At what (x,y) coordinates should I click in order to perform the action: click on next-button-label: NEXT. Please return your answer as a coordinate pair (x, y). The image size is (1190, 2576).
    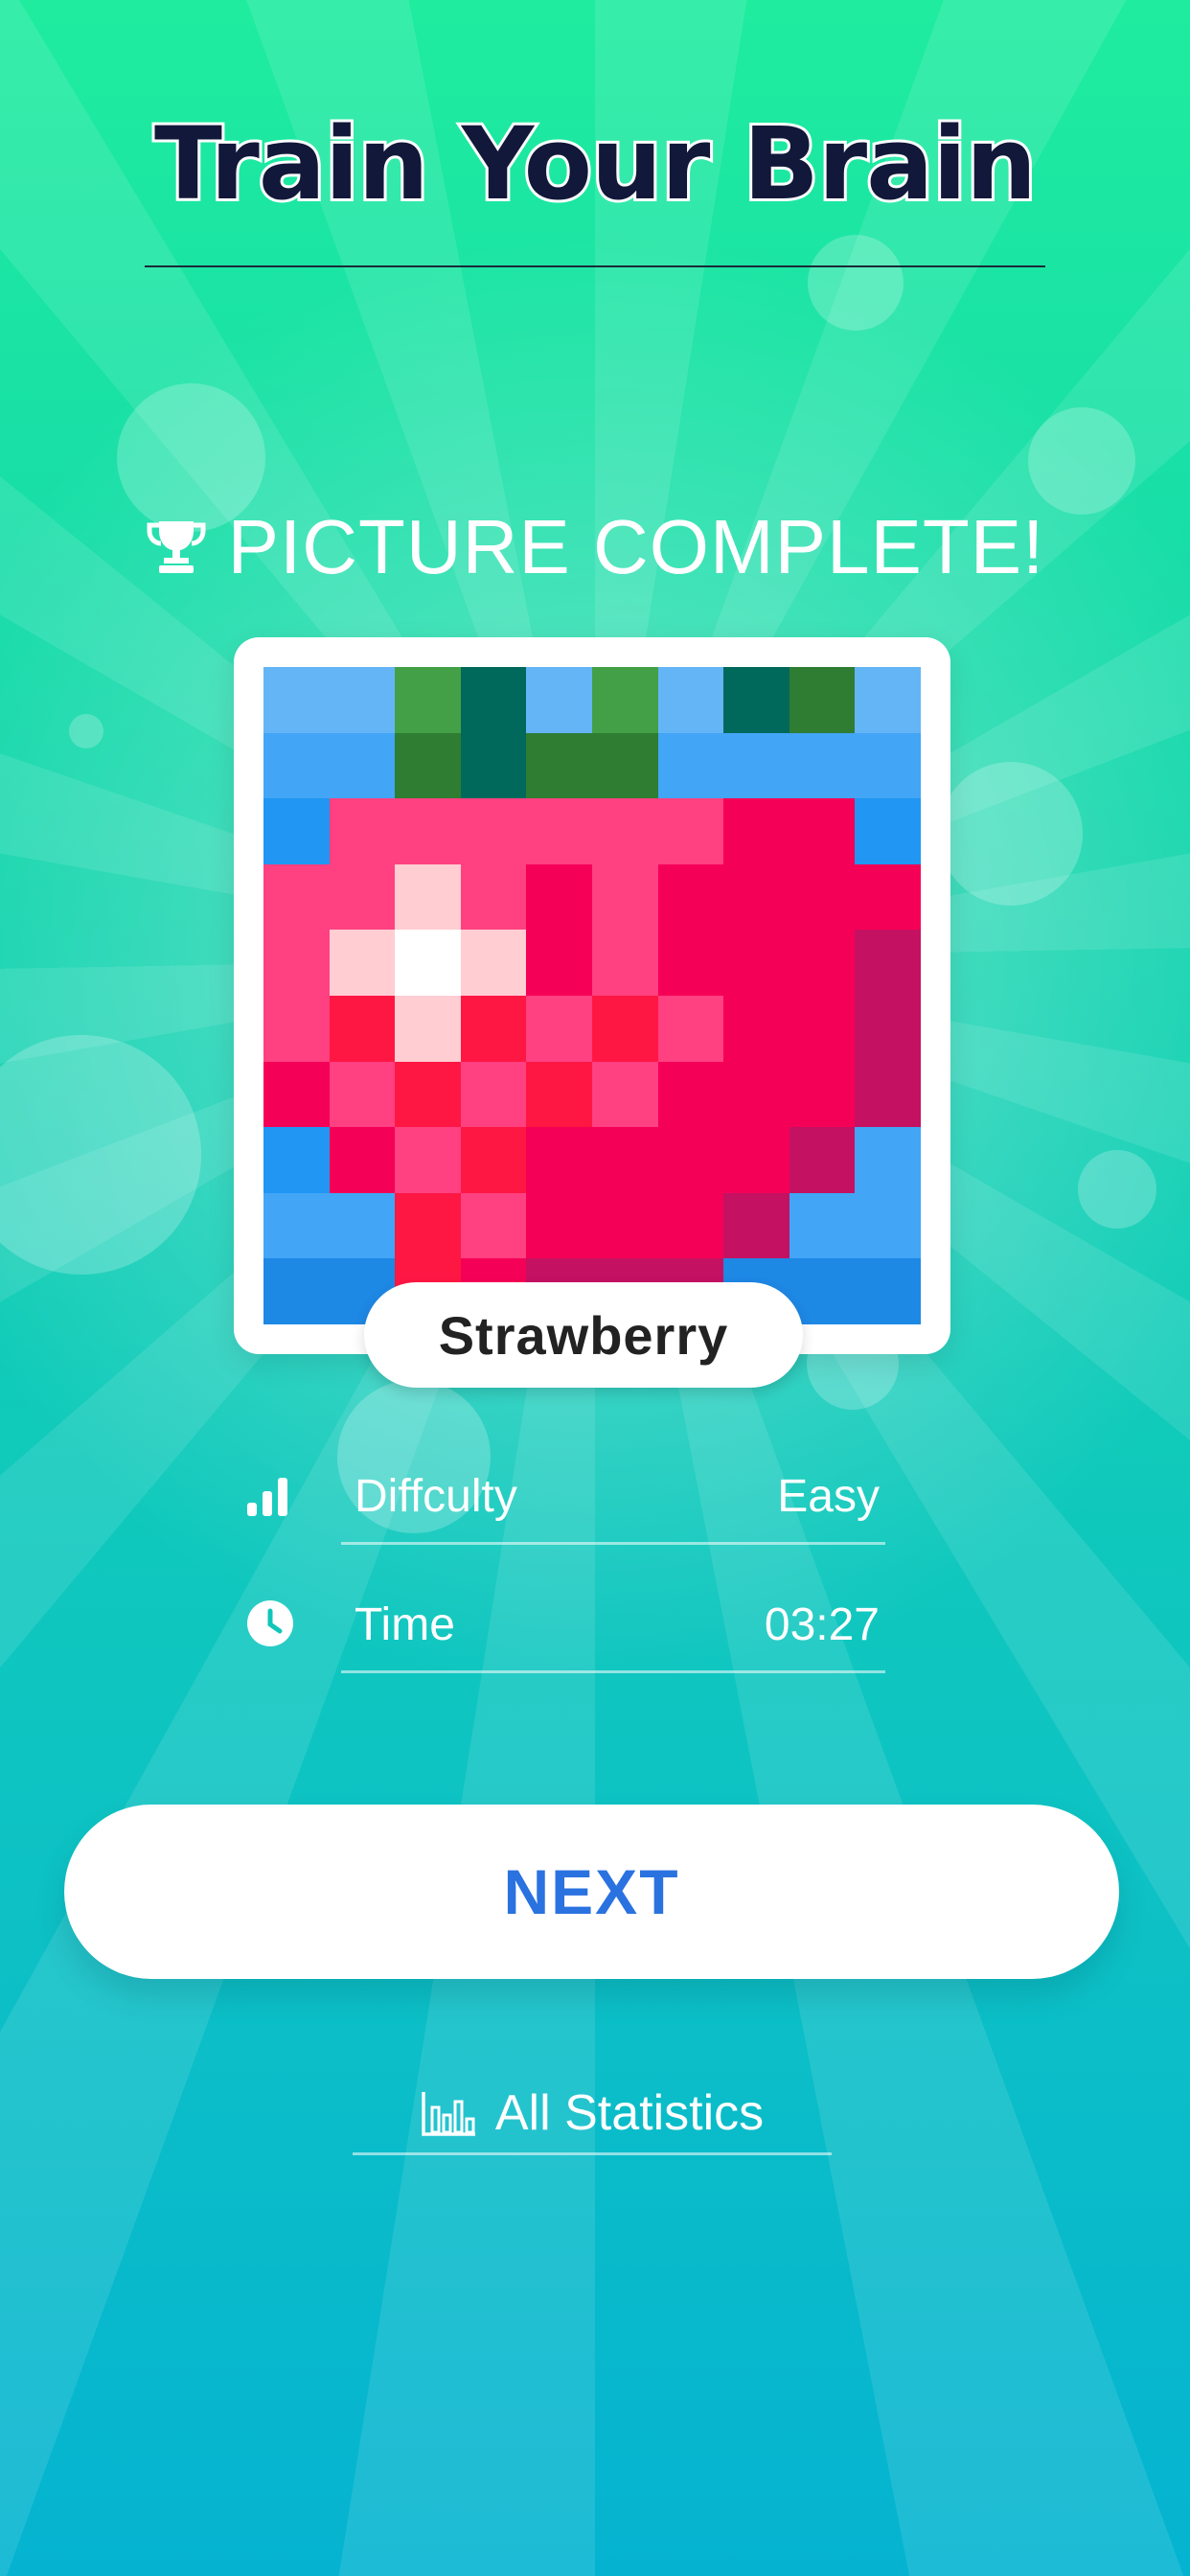
    Looking at the image, I should click on (591, 1891).